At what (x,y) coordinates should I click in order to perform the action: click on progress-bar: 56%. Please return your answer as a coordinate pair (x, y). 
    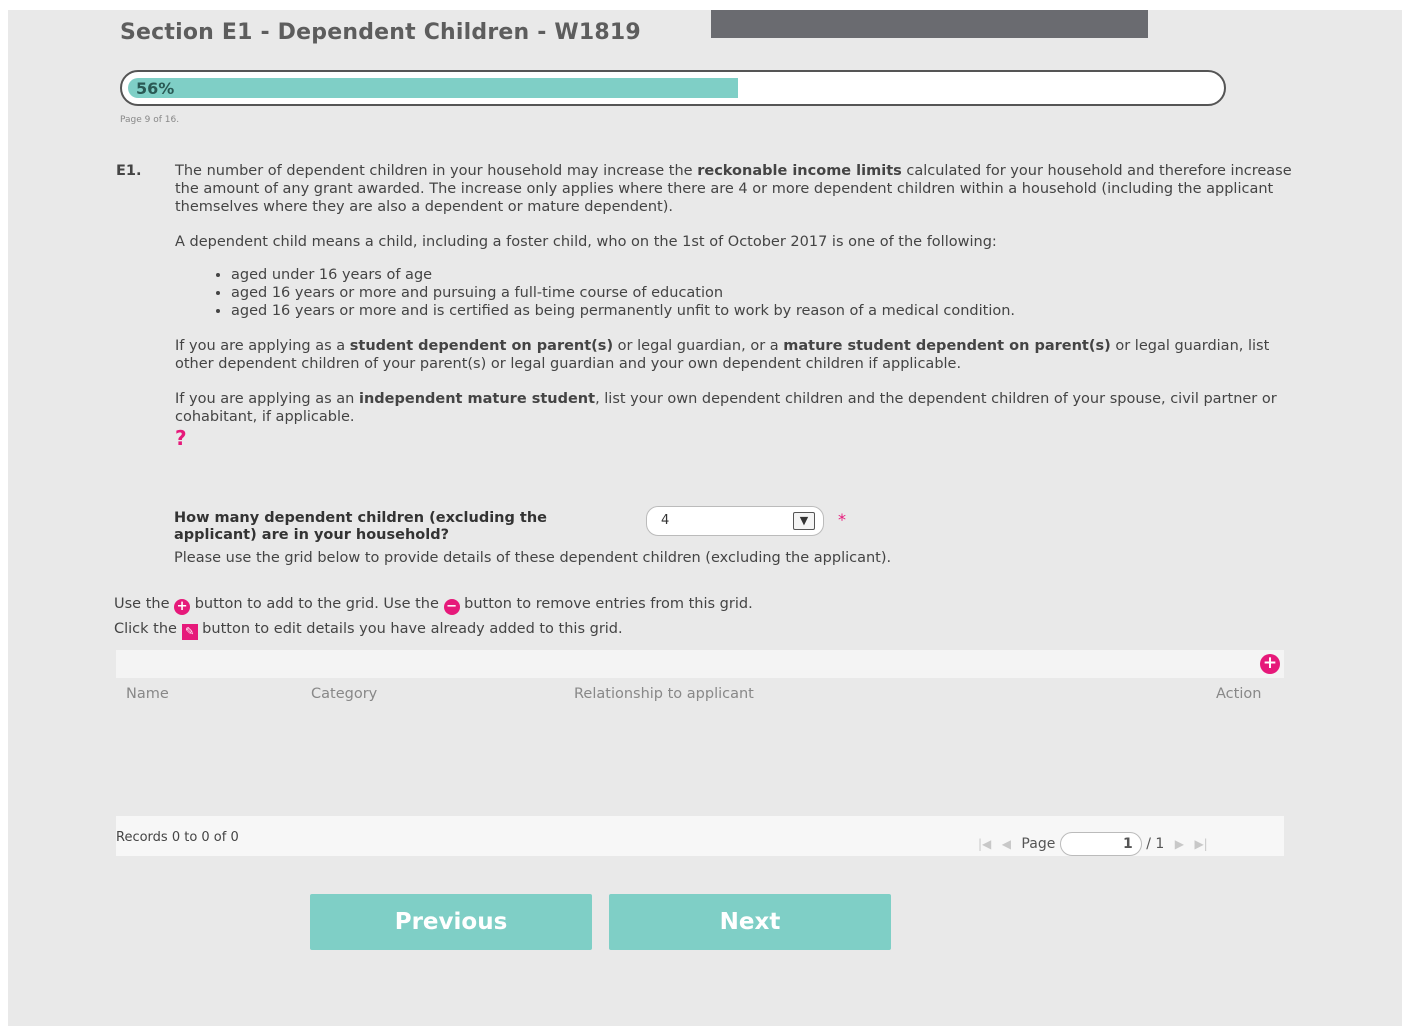
    Looking at the image, I should click on (673, 88).